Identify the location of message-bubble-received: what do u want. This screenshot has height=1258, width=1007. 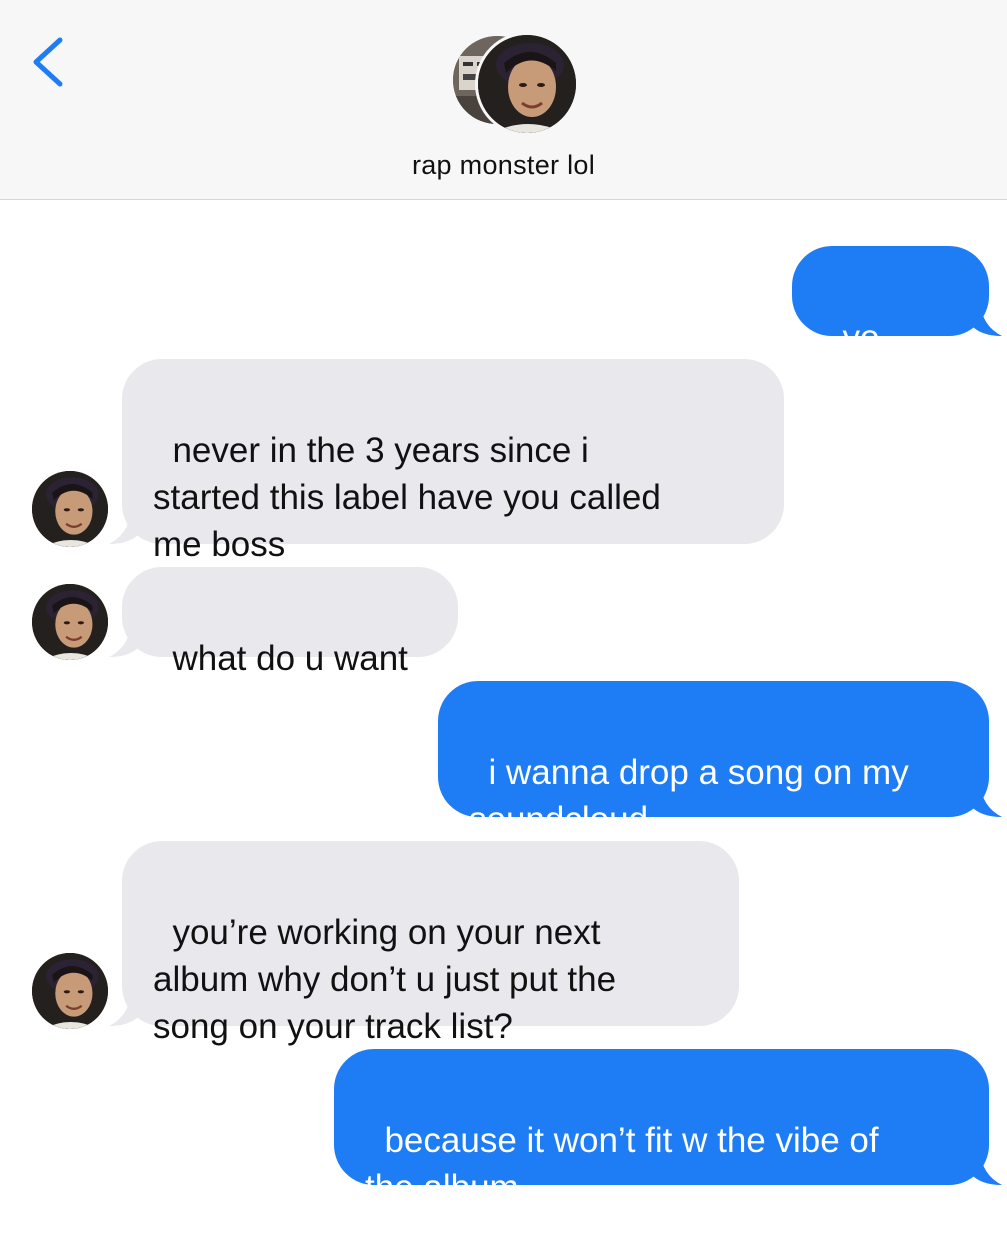
(283, 622).